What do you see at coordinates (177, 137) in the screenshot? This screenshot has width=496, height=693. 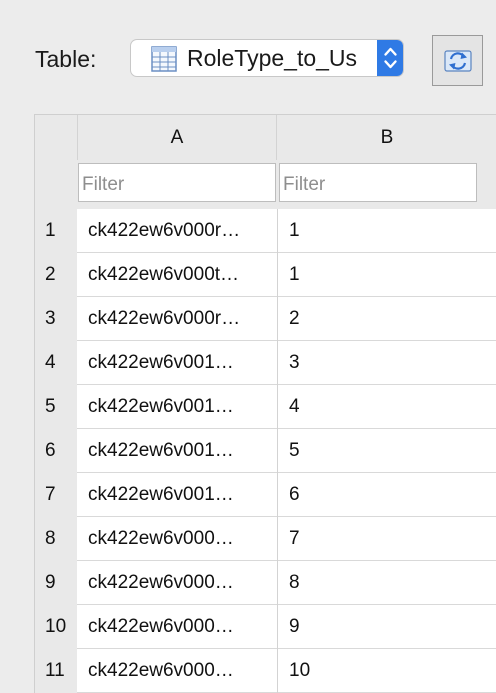 I see `column-header-a: A` at bounding box center [177, 137].